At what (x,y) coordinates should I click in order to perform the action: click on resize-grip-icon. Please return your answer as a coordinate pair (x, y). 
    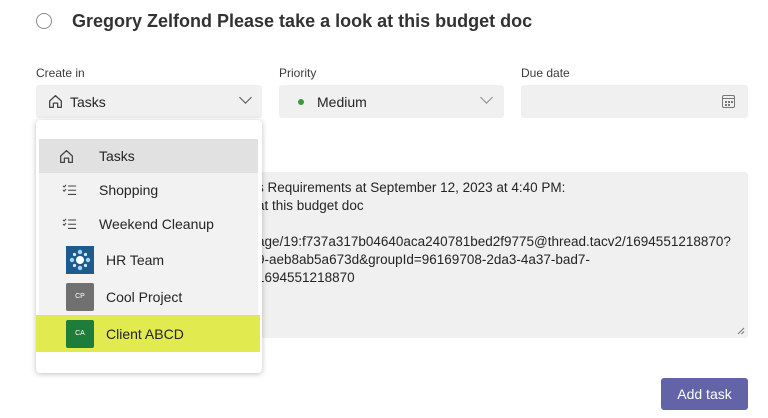
    Looking at the image, I should click on (741, 331).